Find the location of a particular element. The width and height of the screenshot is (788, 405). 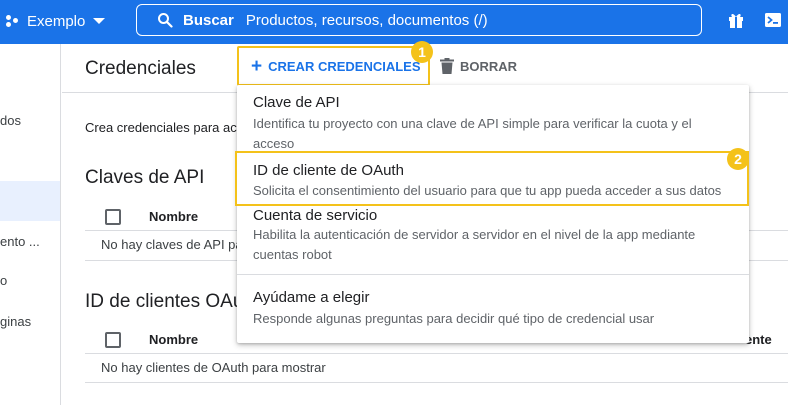

oauth-empty-text: No hay clientes de OAuth para mostrar is located at coordinates (213, 367).